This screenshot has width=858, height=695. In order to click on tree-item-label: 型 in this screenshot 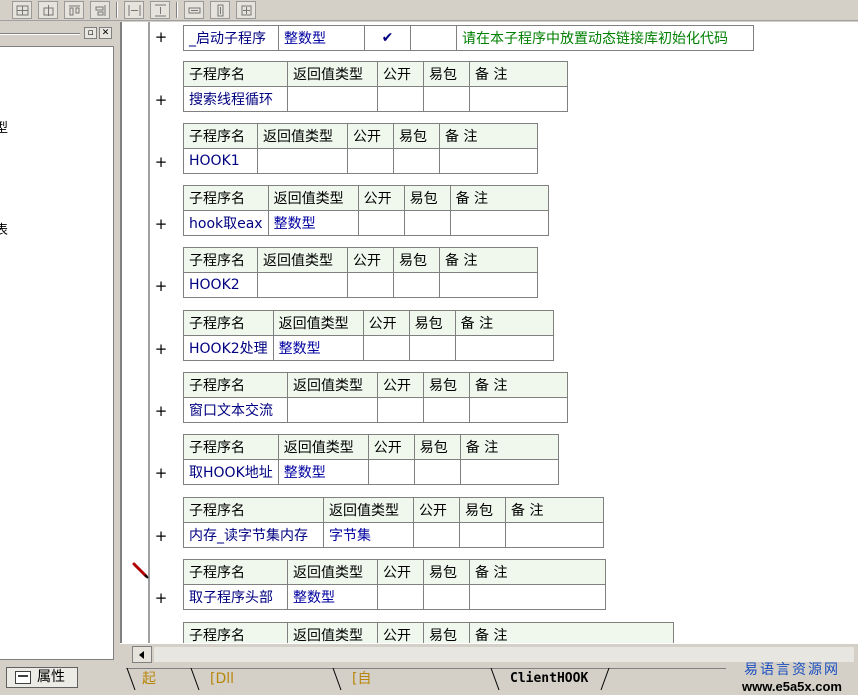, I will do `click(4, 126)`.